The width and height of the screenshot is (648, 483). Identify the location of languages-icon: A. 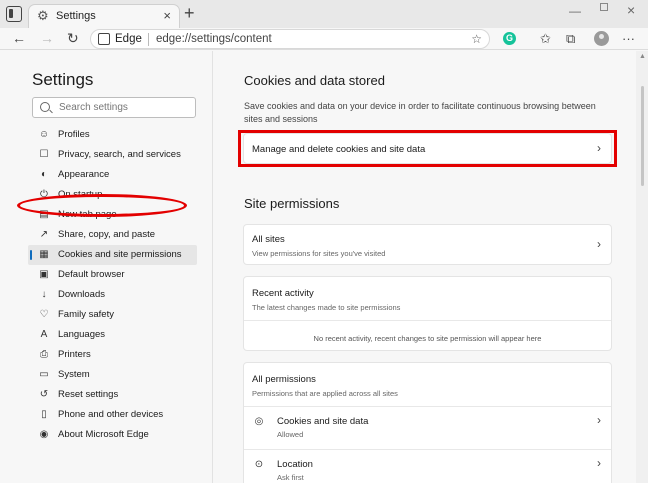
(44, 334).